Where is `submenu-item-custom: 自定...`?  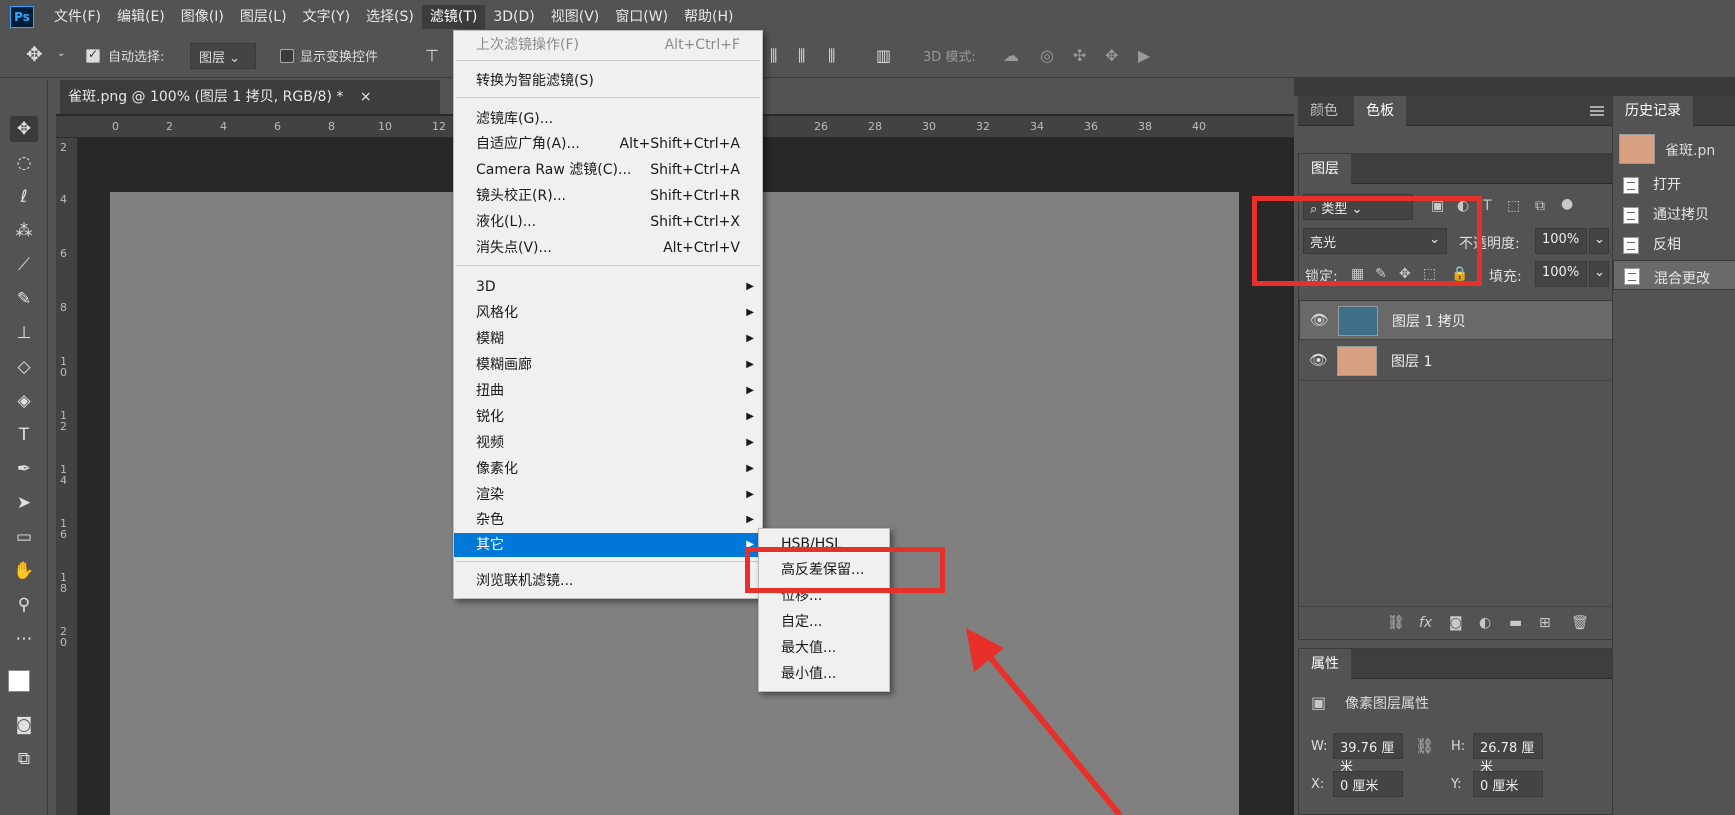
submenu-item-custom: 自定... is located at coordinates (824, 622).